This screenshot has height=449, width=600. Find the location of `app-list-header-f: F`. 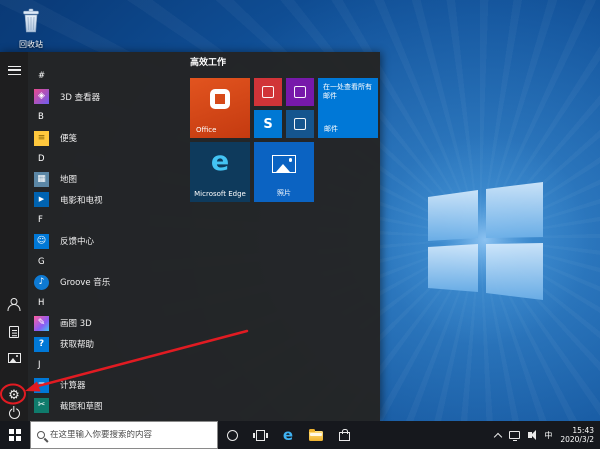

app-list-header-f: F is located at coordinates (106, 220).